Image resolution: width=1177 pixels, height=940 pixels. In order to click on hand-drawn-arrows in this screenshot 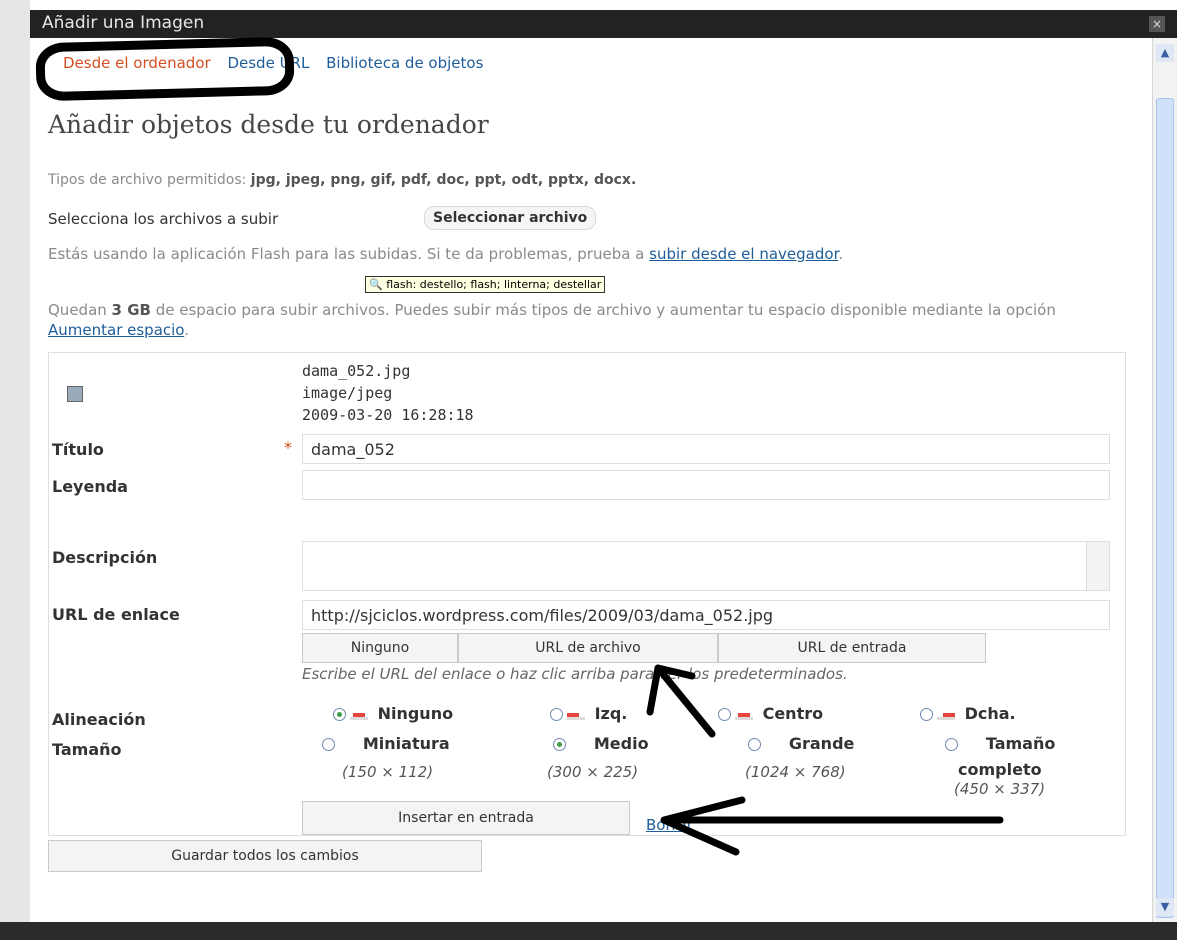, I will do `click(825, 760)`.